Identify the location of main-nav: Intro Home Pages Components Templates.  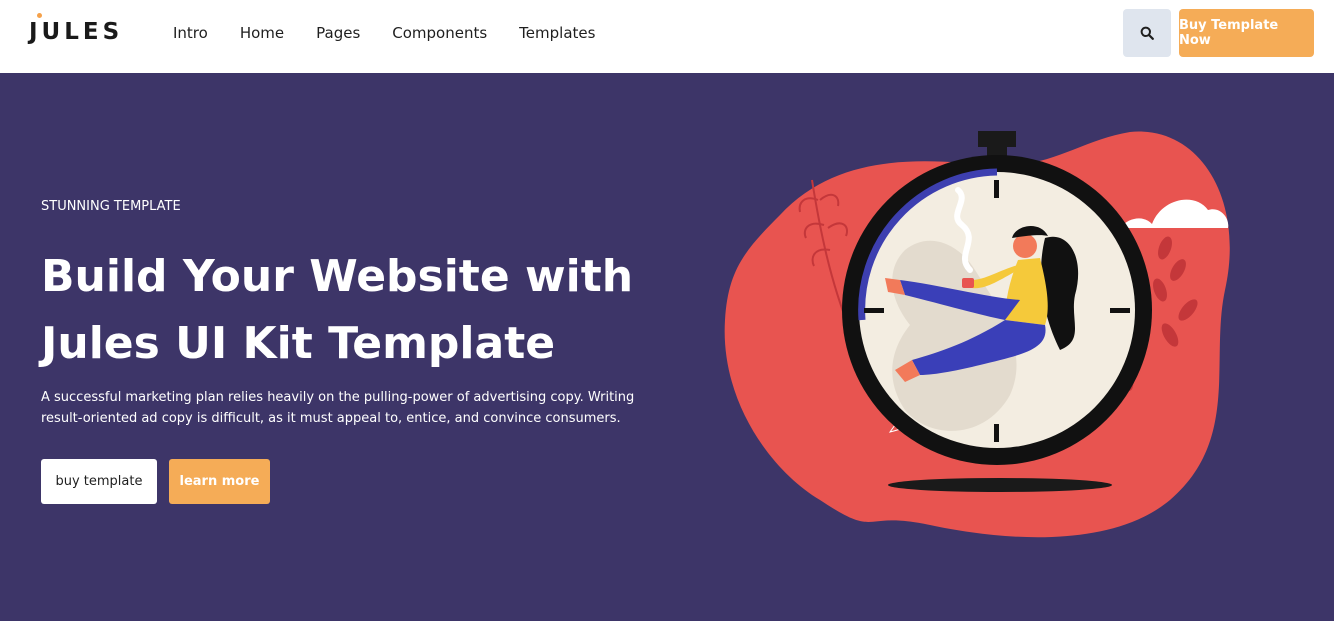
(384, 33).